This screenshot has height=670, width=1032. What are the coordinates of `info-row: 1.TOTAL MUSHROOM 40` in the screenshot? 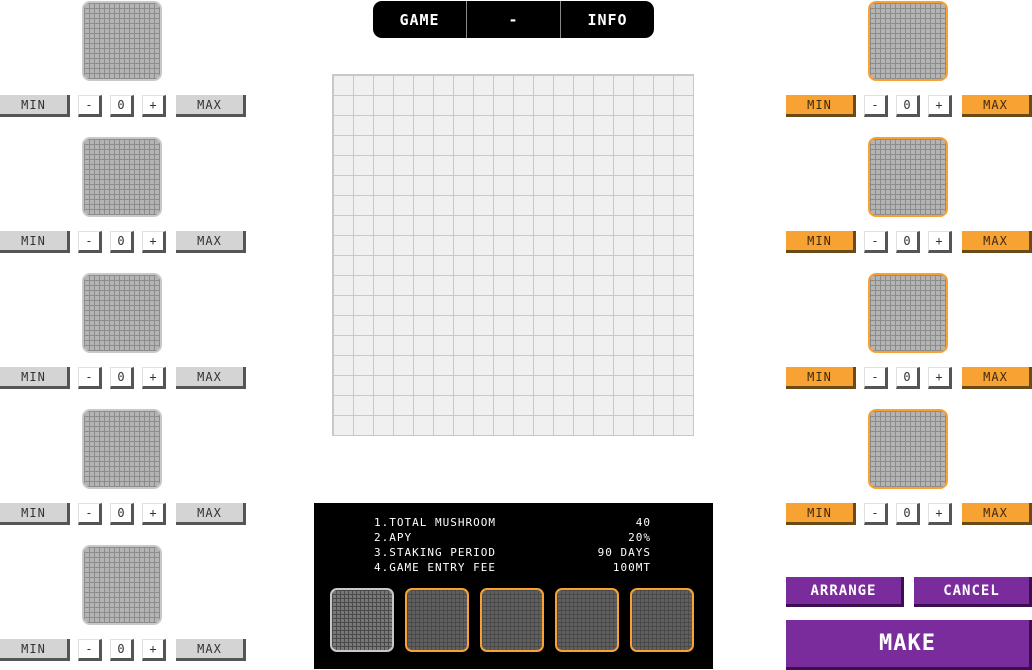 It's located at (512, 523).